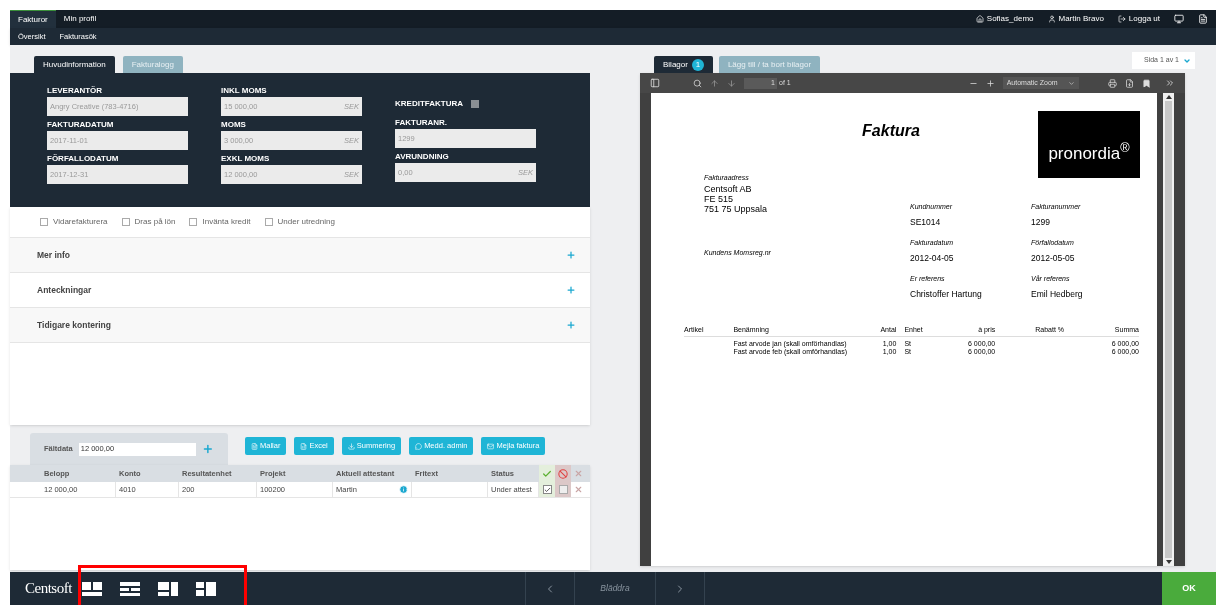  I want to click on field-label: FÖRFALLODATUM, so click(83, 159).